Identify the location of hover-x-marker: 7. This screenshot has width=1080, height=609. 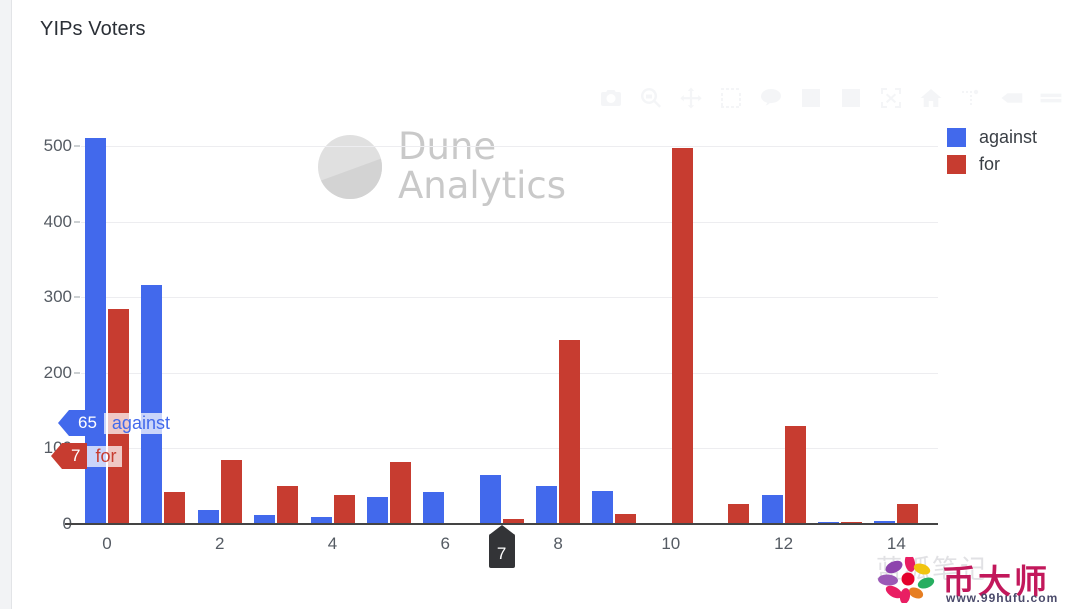
(501, 546).